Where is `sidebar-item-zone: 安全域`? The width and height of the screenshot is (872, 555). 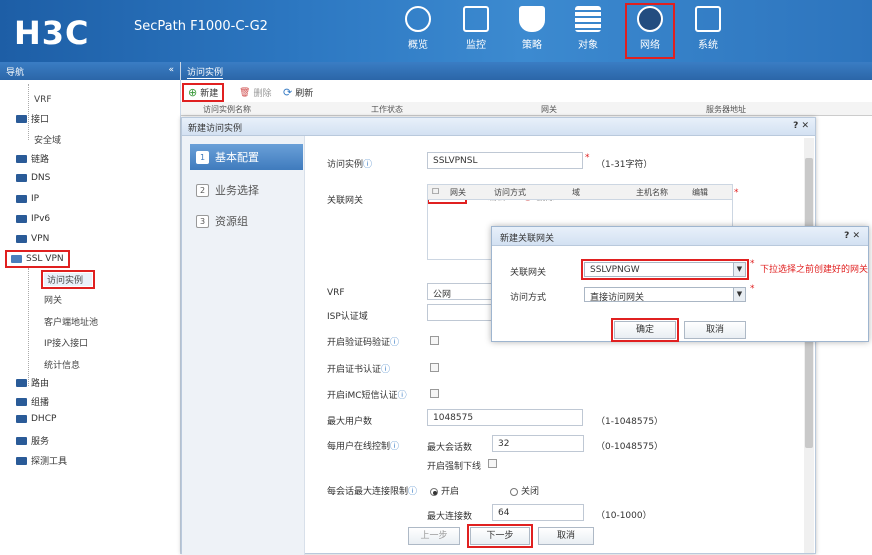 sidebar-item-zone: 安全域 is located at coordinates (47, 139).